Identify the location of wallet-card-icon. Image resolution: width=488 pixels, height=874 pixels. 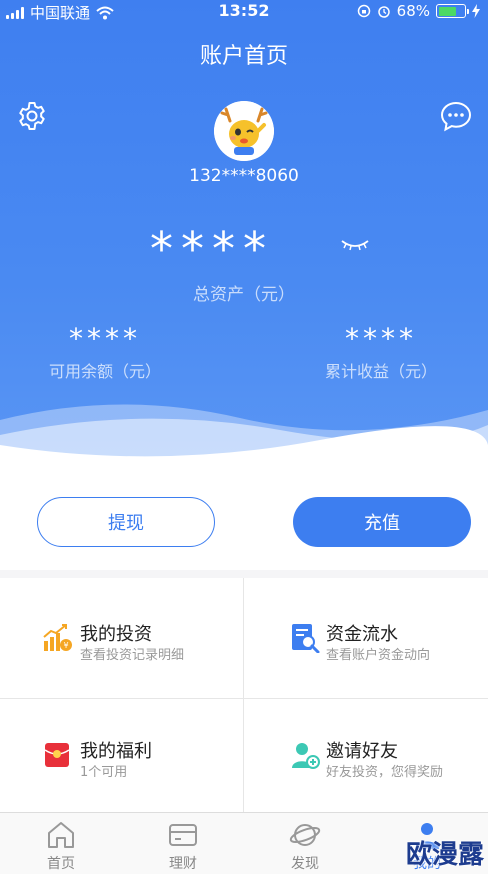
(183, 835).